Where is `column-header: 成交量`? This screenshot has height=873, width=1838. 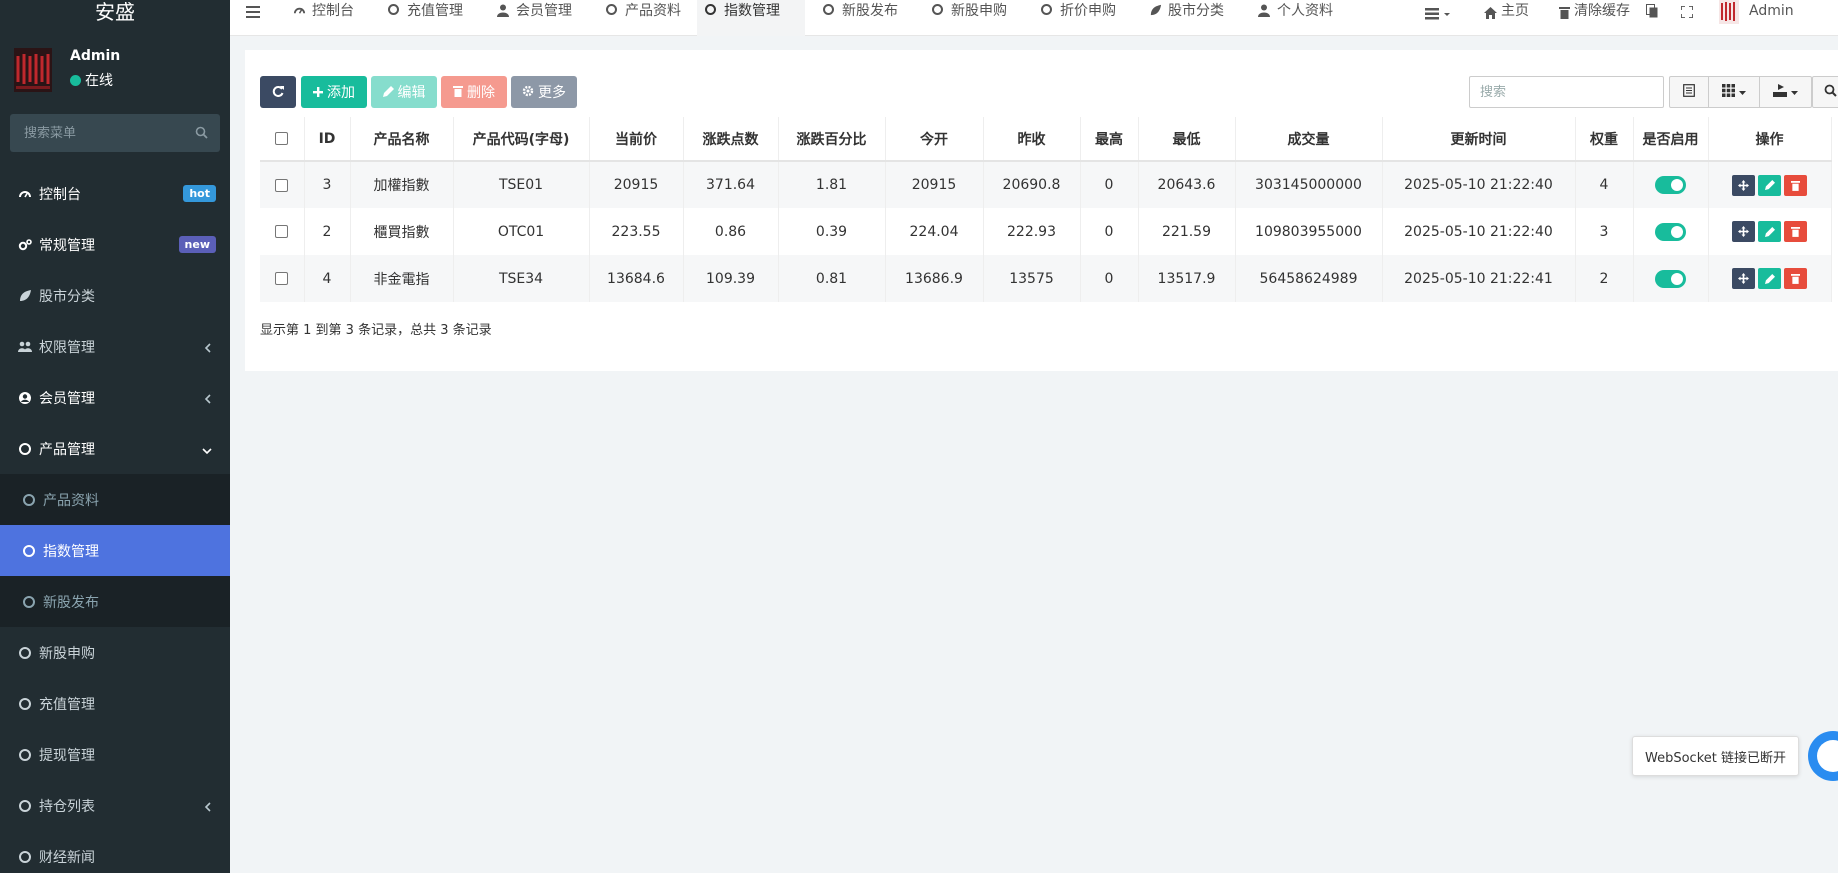 column-header: 成交量 is located at coordinates (1309, 139).